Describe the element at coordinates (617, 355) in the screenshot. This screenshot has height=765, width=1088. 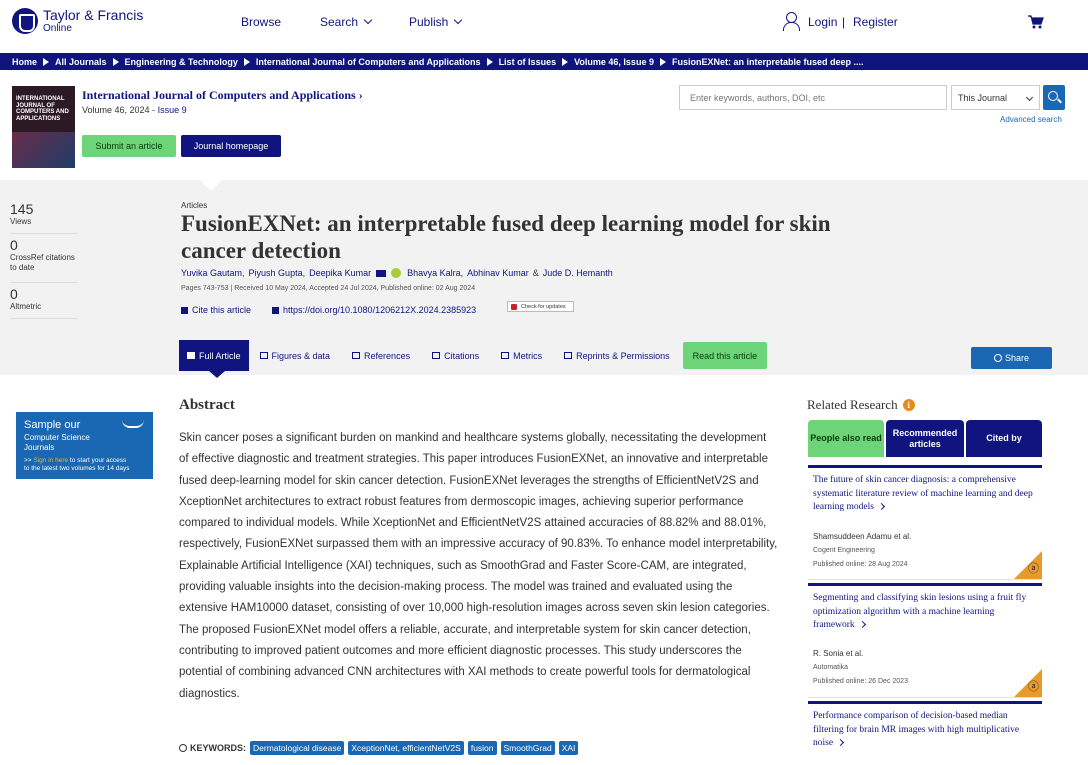
I see `tab-reprints: Reprints & Permissions` at that location.